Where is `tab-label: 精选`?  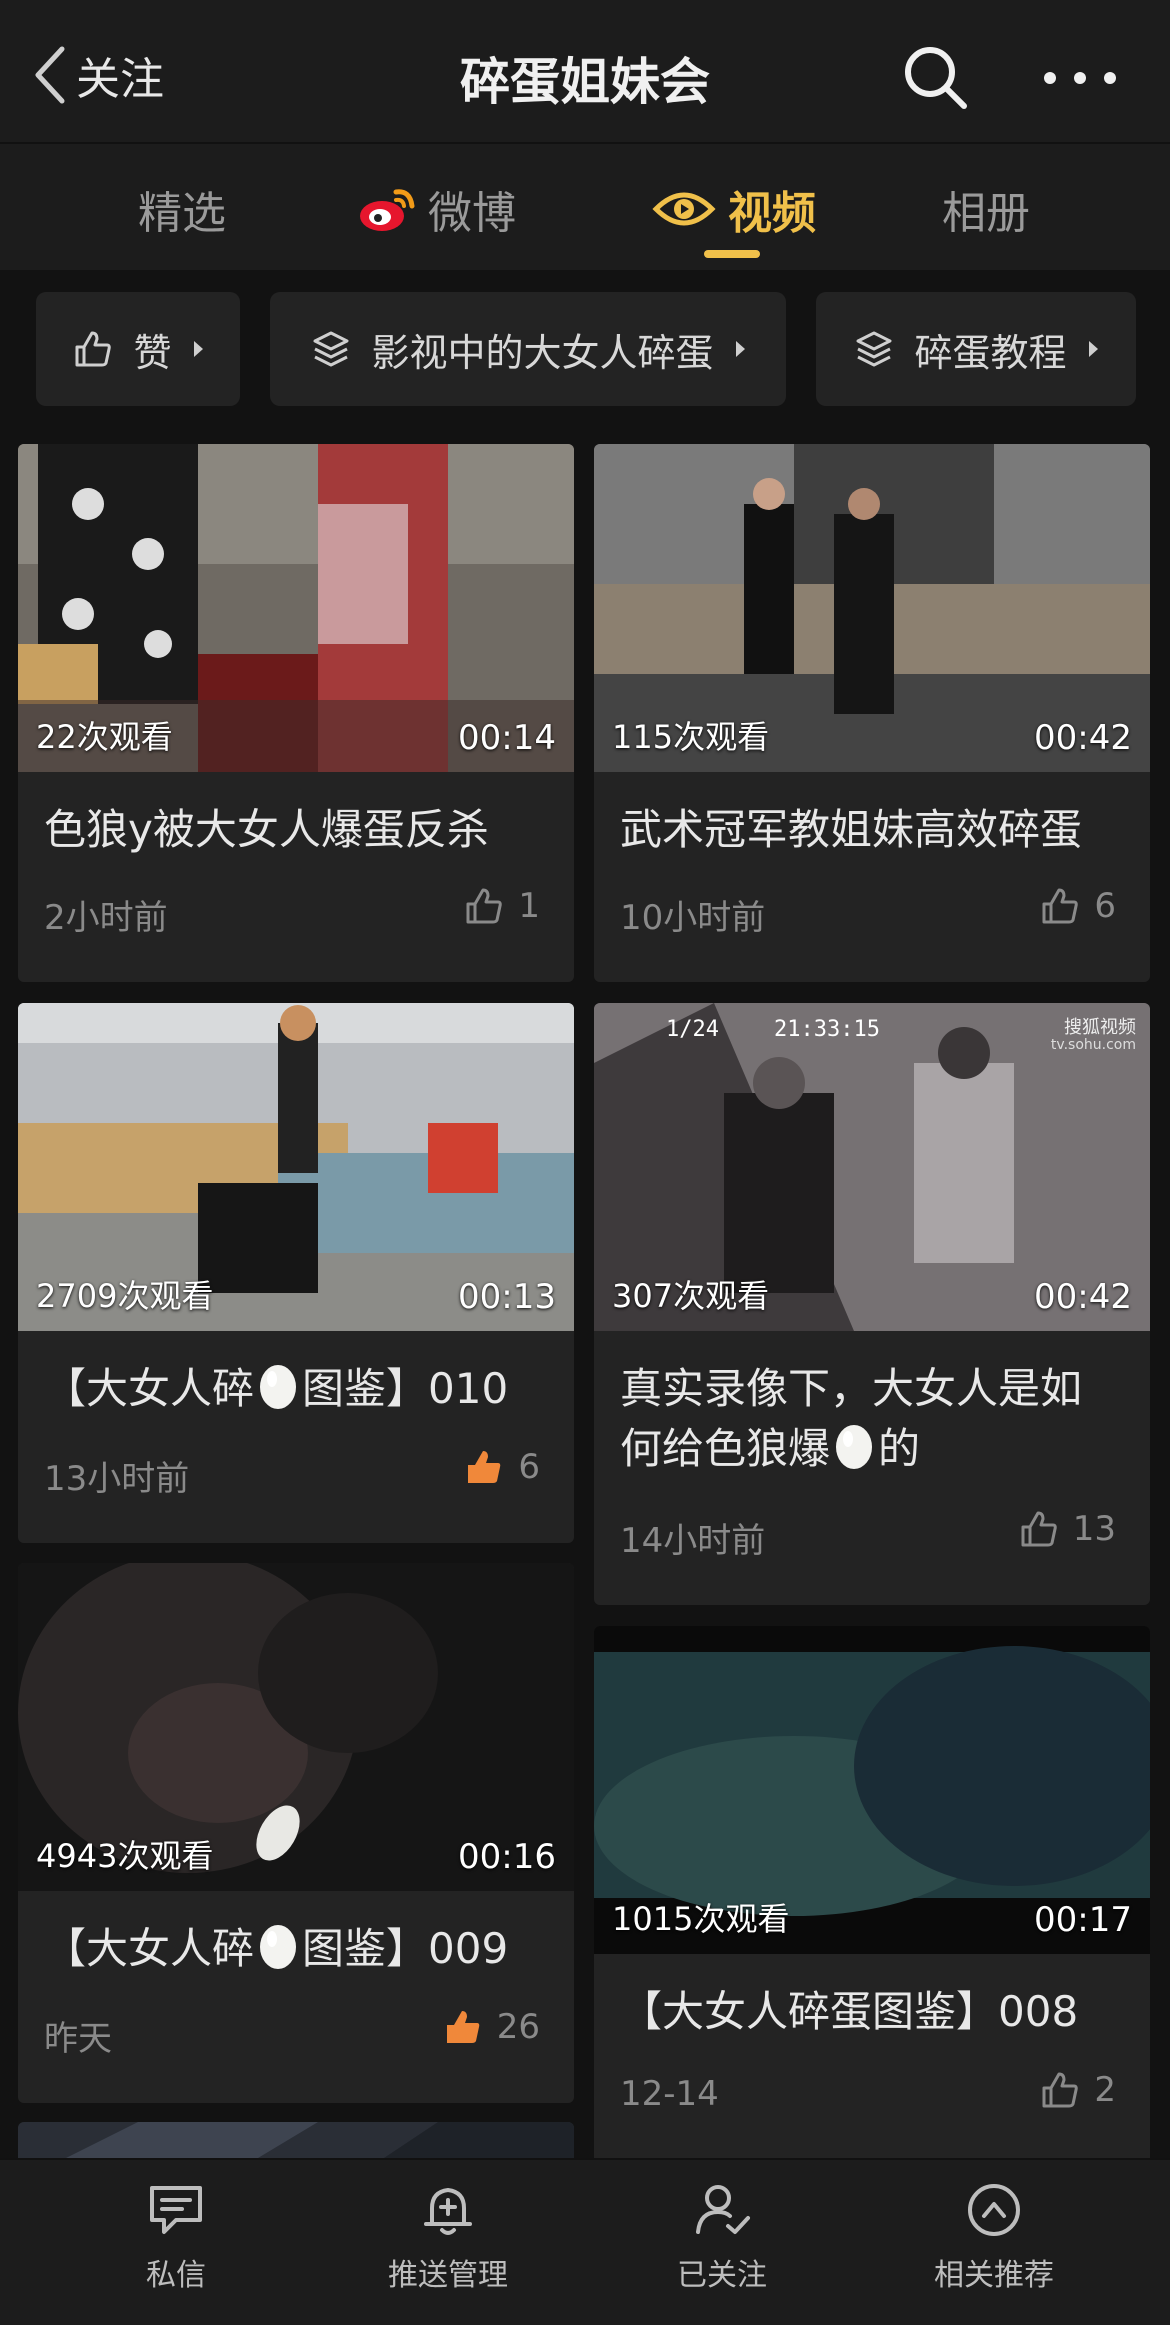
tab-label: 精选 is located at coordinates (182, 213).